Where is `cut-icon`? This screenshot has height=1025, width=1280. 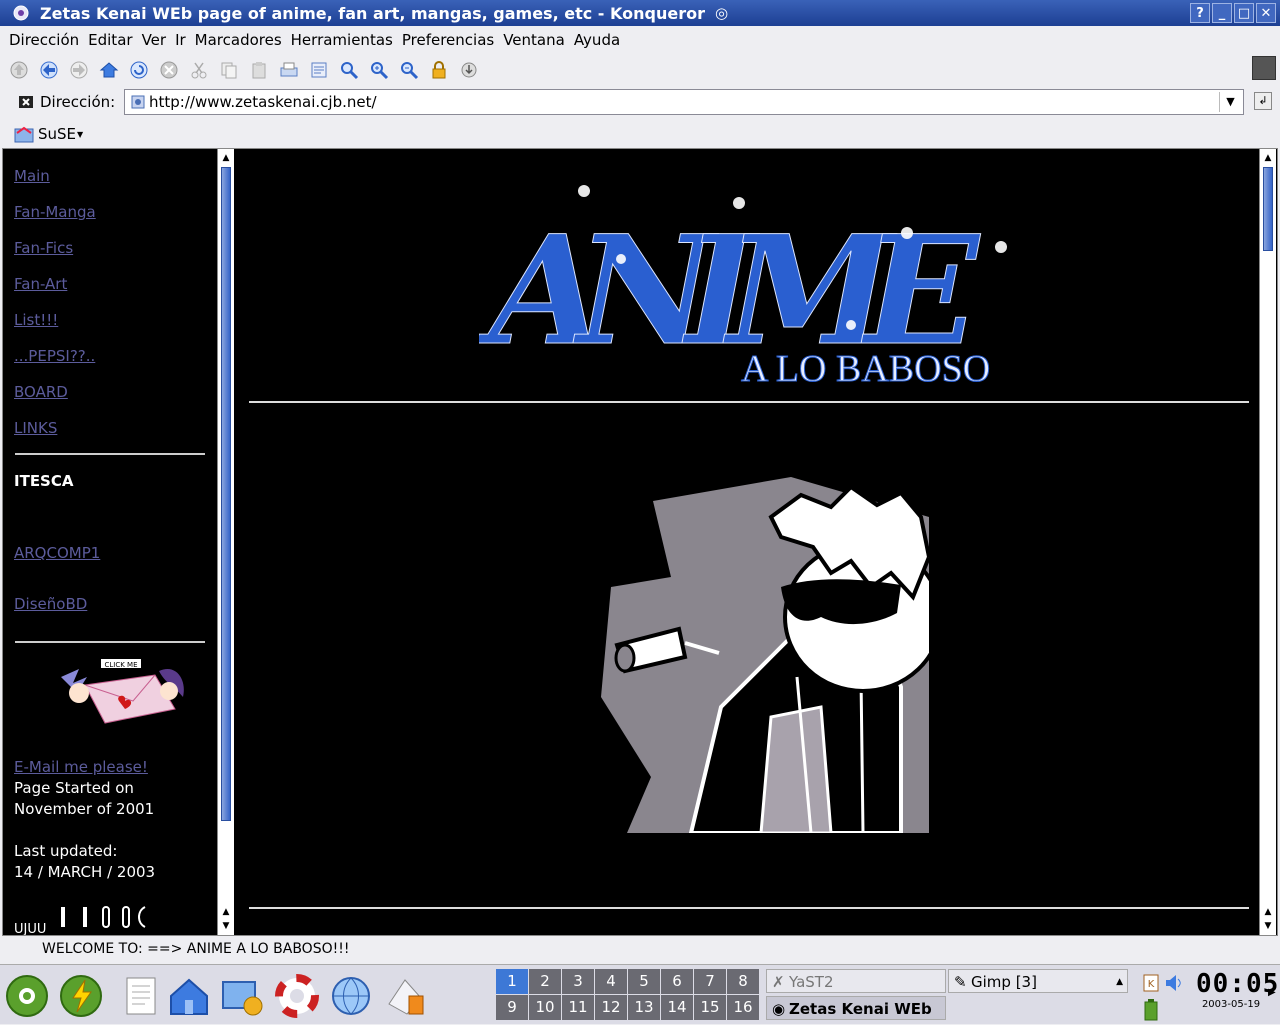 cut-icon is located at coordinates (199, 70).